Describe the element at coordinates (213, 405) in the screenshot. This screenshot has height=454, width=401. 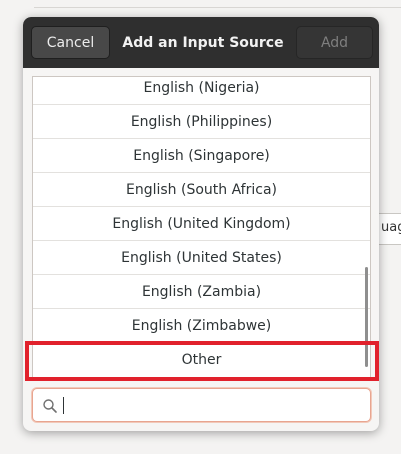
I see `search-input` at that location.